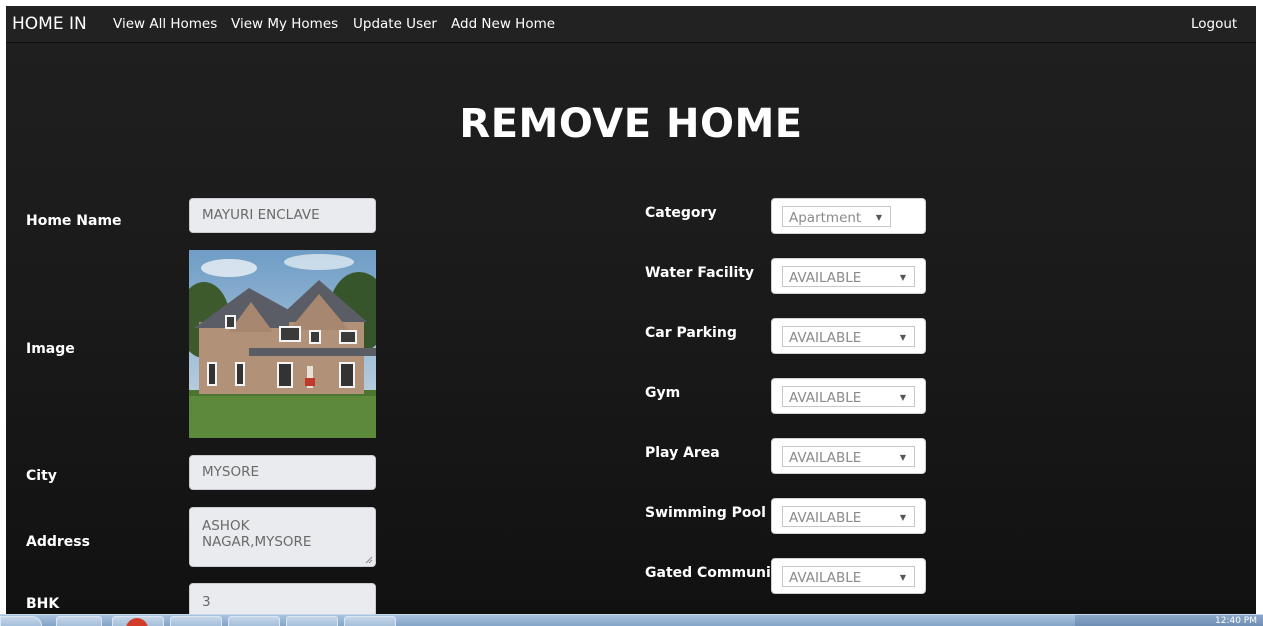 This screenshot has width=1263, height=626. I want to click on car-parking-select: AVAILABLE ▼, so click(848, 336).